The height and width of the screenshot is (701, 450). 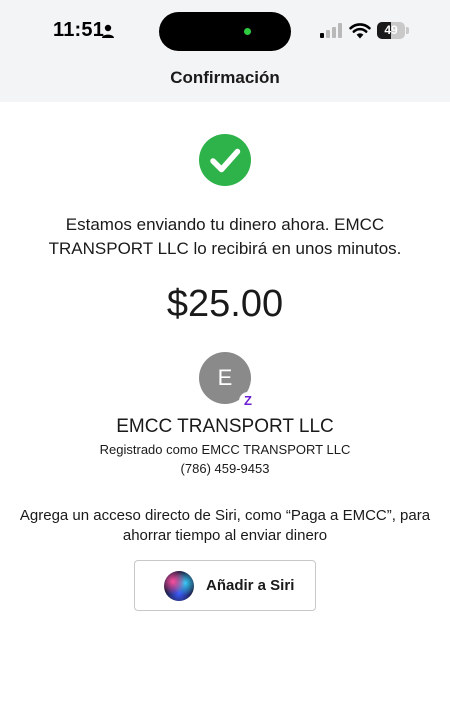 What do you see at coordinates (250, 585) in the screenshot?
I see `add-to-siri-label: Añadir a Siri` at bounding box center [250, 585].